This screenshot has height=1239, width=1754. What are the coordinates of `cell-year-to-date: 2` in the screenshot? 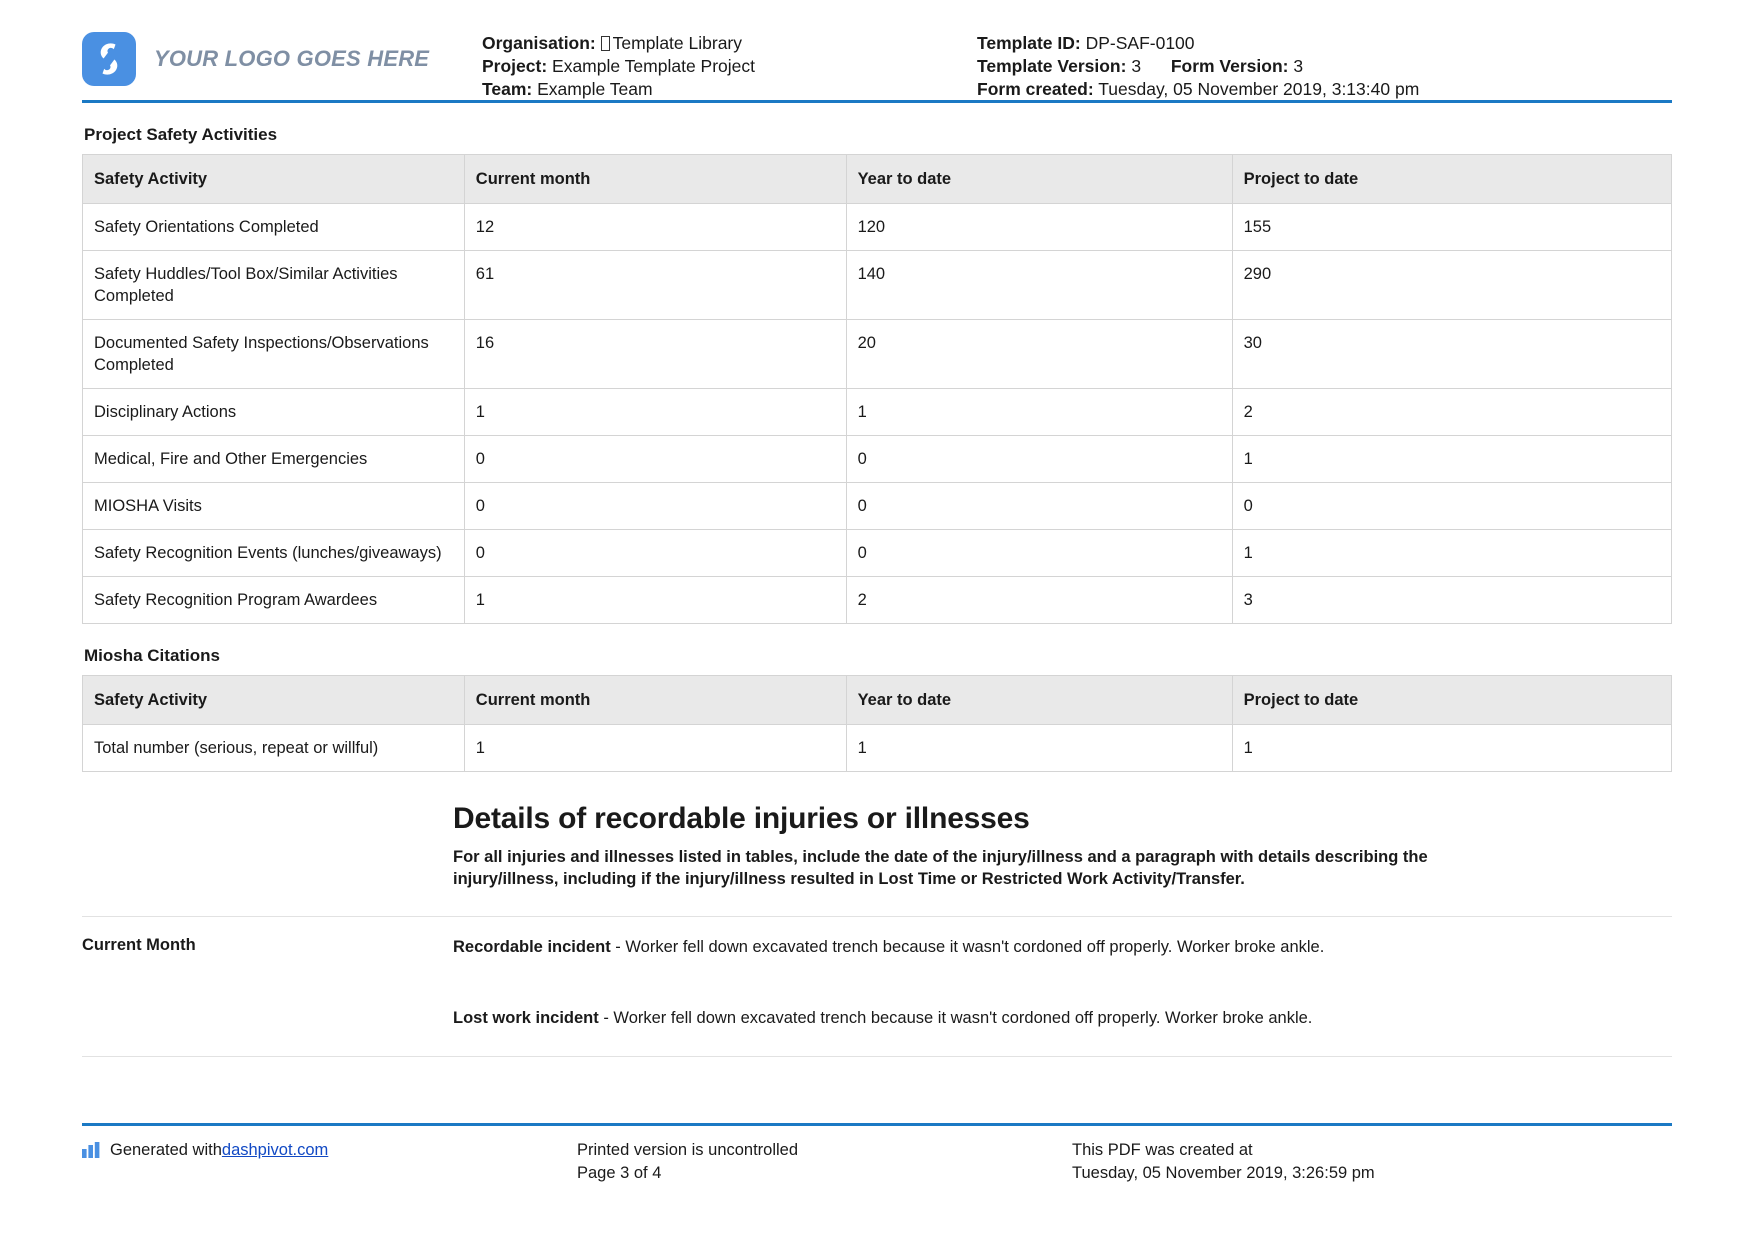 It's located at (1039, 600).